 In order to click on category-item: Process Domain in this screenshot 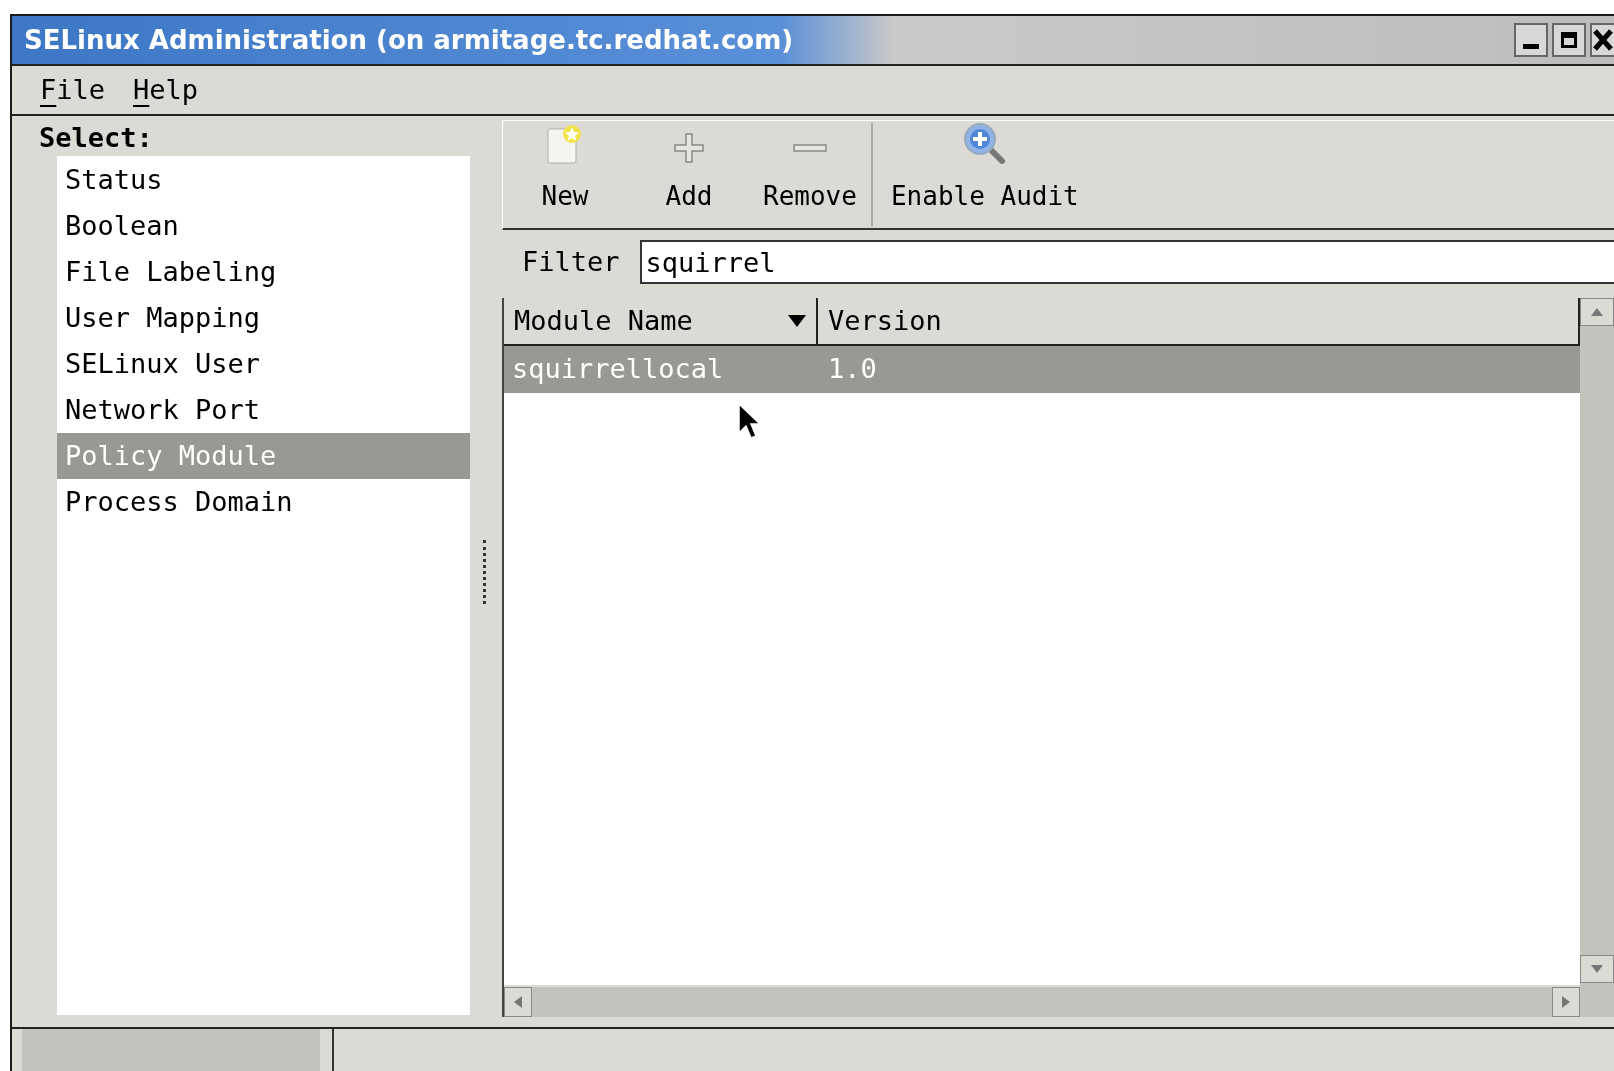, I will do `click(263, 502)`.